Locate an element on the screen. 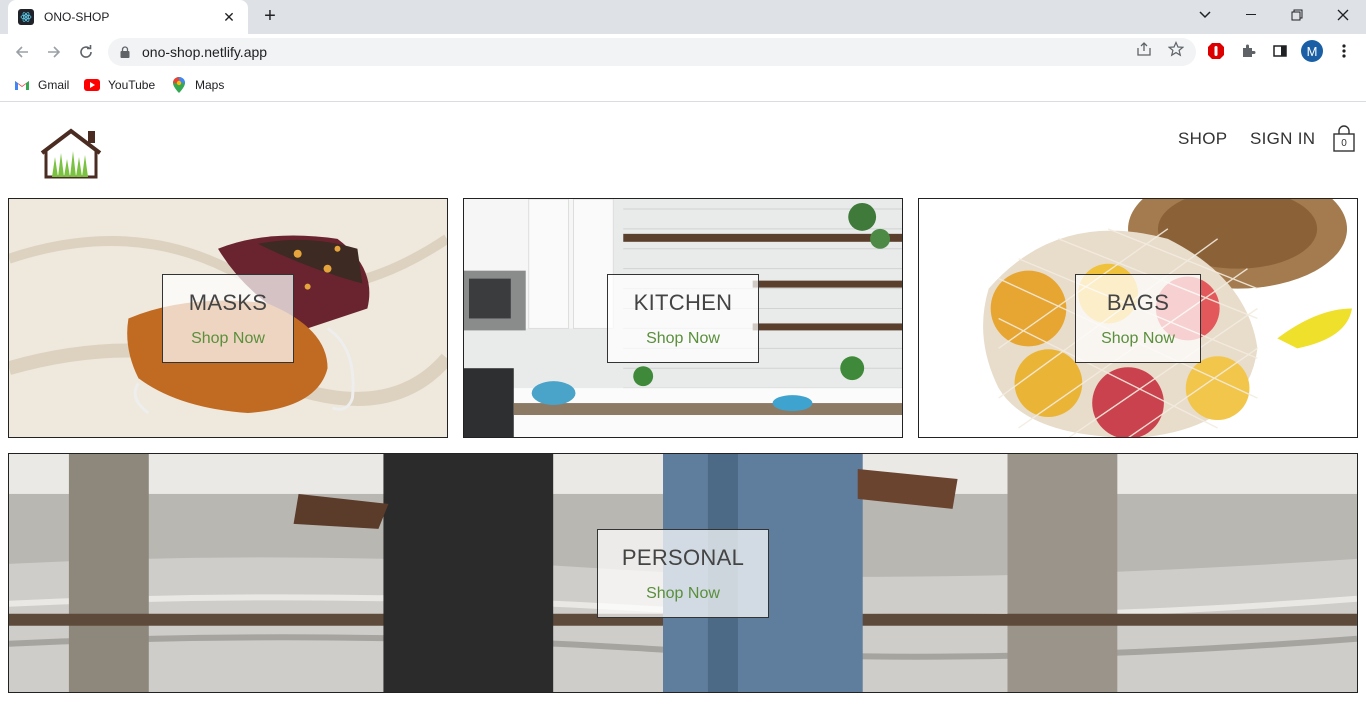 This screenshot has width=1366, height=723. bookmark-label: YouTube is located at coordinates (132, 85).